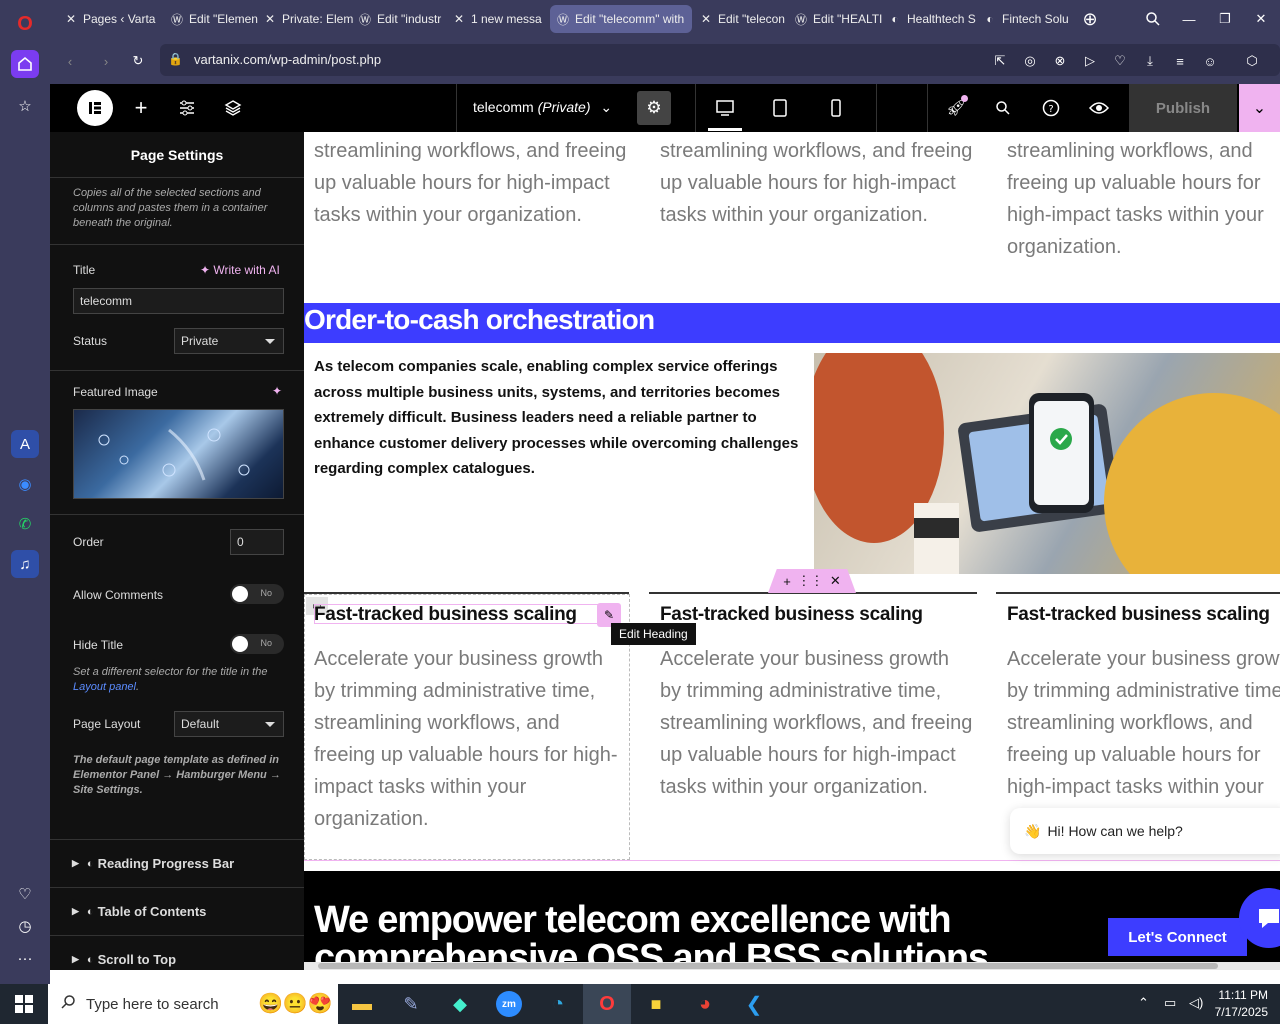 The image size is (1280, 1024). What do you see at coordinates (288, 59) in the screenshot?
I see `url-text: vartanix.com/wp-admin/post.php` at bounding box center [288, 59].